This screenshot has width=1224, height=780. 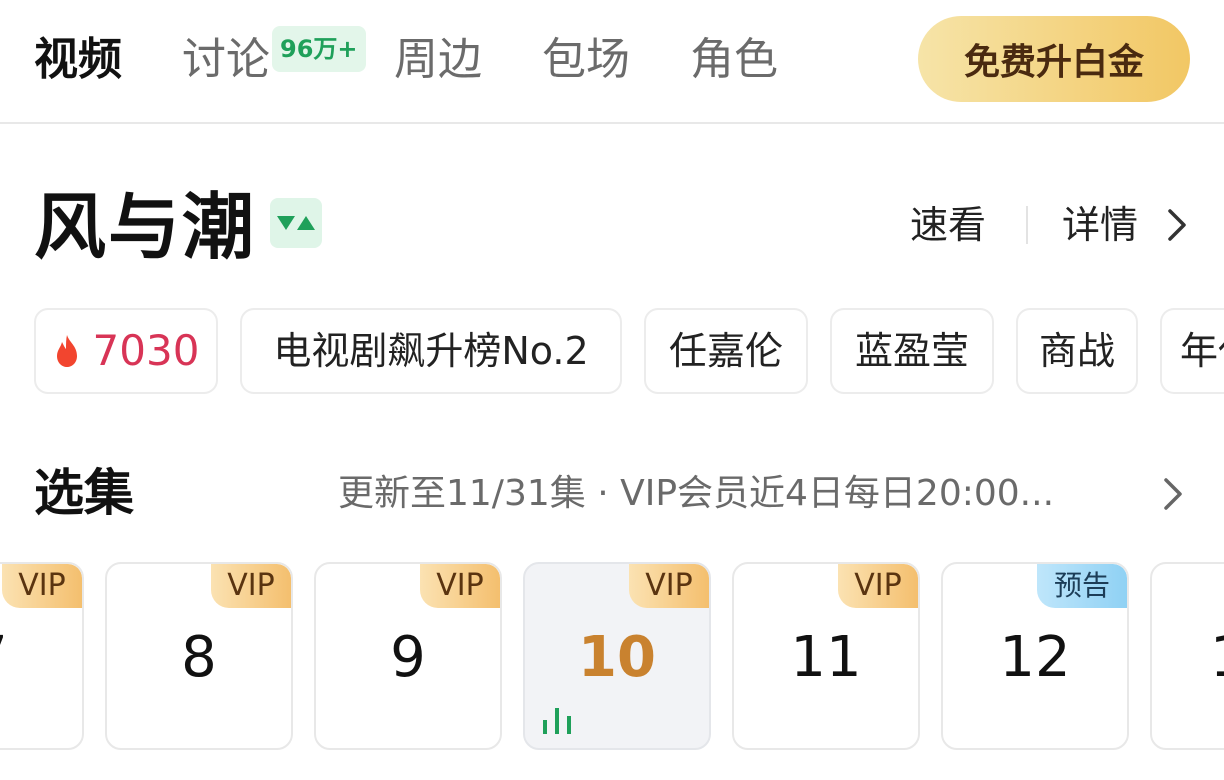 What do you see at coordinates (1054, 59) in the screenshot?
I see `upgrade-platinum-button: 免费升白金` at bounding box center [1054, 59].